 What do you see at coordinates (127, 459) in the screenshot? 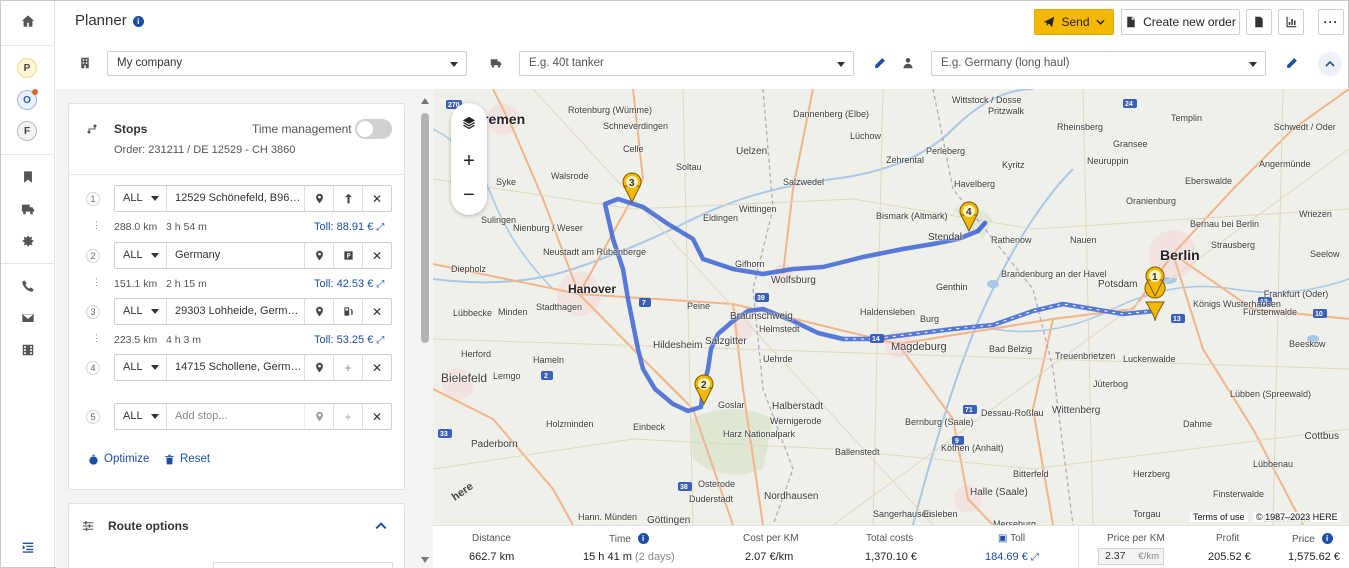
I see `optimize-label: Optimize` at bounding box center [127, 459].